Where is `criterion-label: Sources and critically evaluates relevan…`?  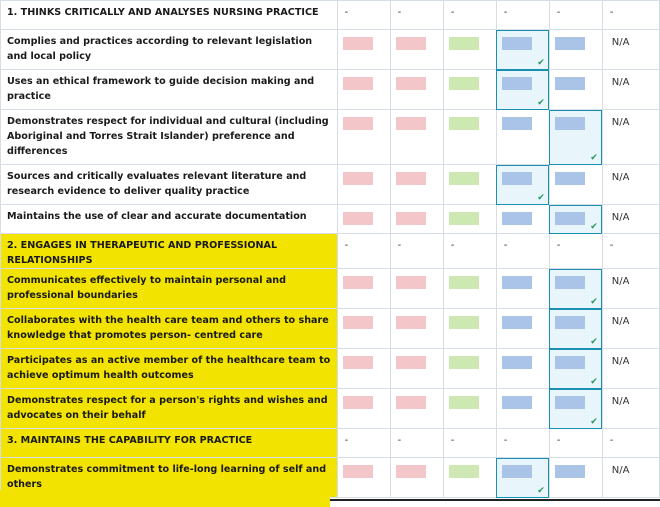 criterion-label: Sources and critically evaluates relevan… is located at coordinates (169, 184).